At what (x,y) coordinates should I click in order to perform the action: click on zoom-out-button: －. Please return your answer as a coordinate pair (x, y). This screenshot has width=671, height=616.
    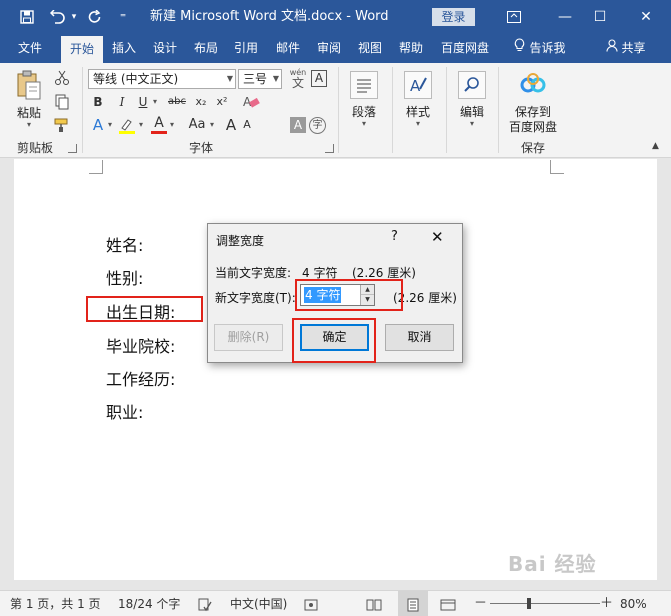
    Looking at the image, I should click on (480, 603).